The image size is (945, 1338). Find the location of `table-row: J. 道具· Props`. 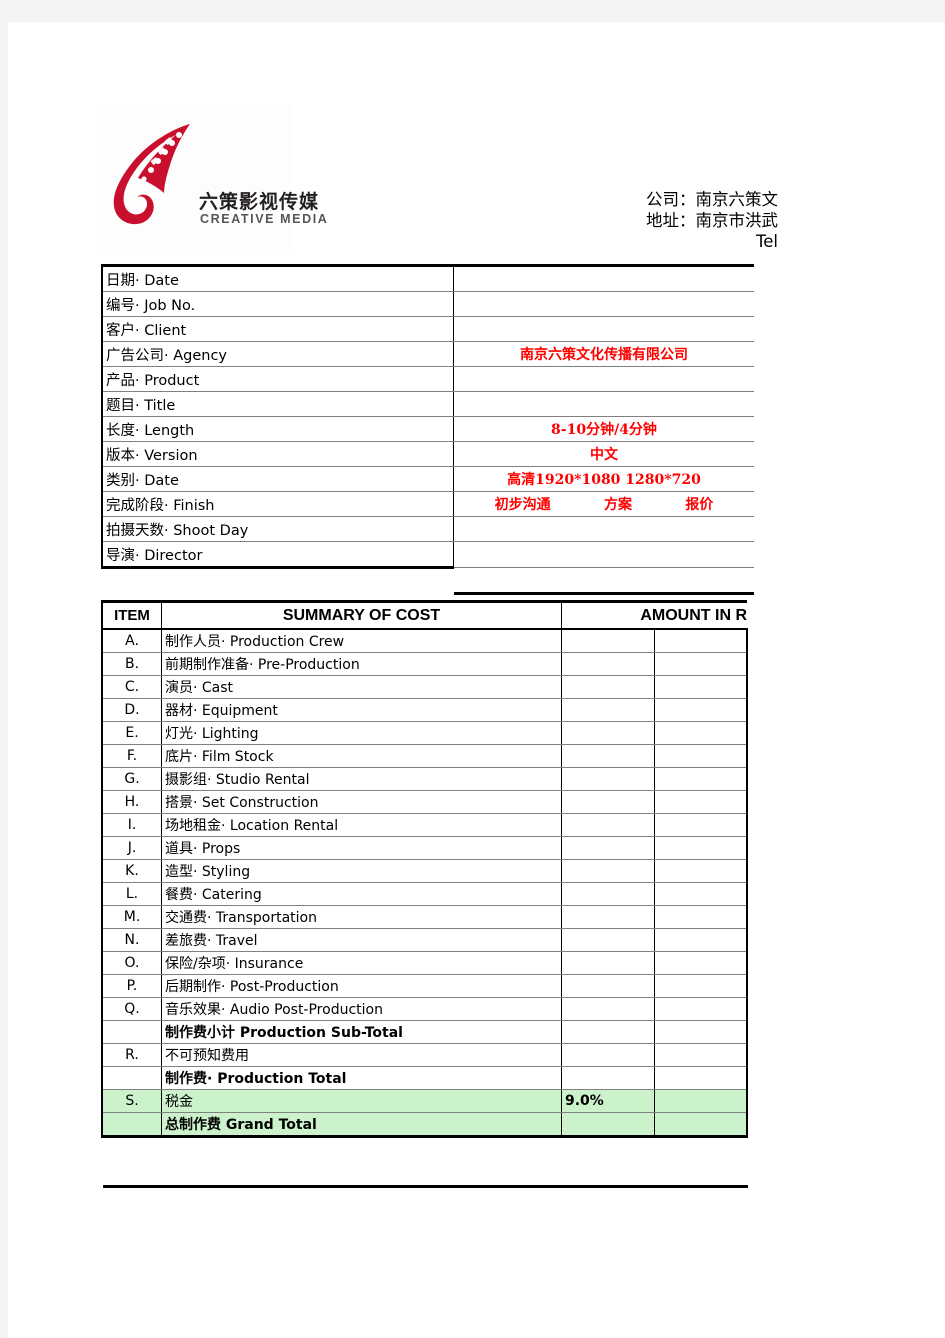

table-row: J. 道具· Props is located at coordinates (424, 848).